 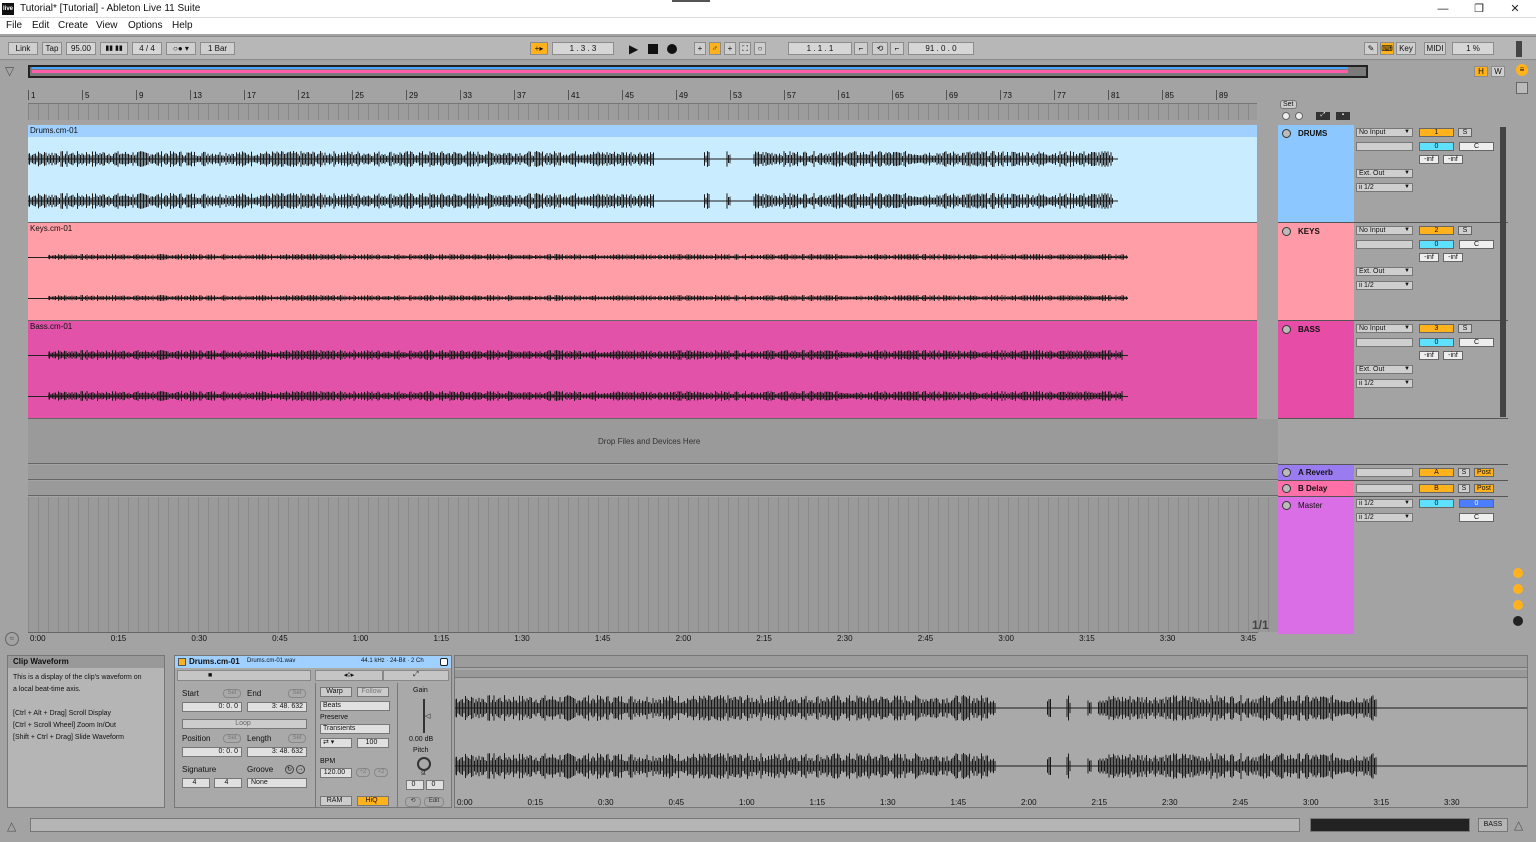 What do you see at coordinates (653, 488) in the screenshot?
I see `return-lane-b` at bounding box center [653, 488].